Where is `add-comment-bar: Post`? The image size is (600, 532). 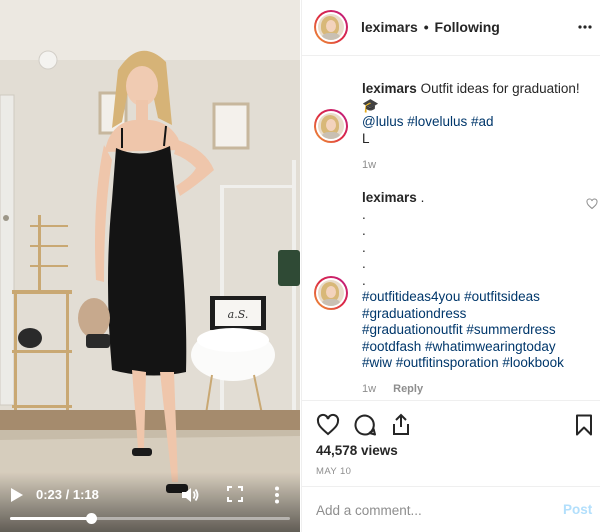
add-comment-bar: Post is located at coordinates (451, 509).